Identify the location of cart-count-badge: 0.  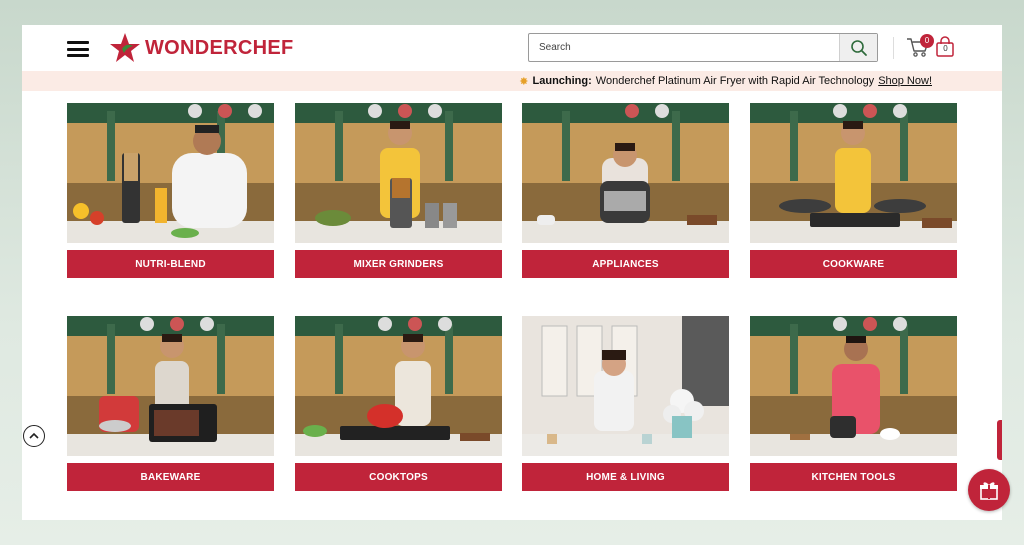
(927, 41).